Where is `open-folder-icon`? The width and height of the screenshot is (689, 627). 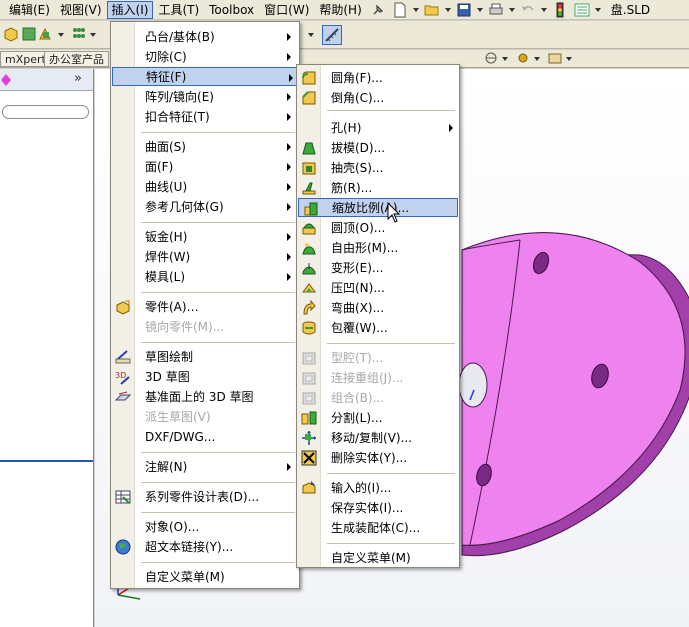
open-folder-icon is located at coordinates (432, 10).